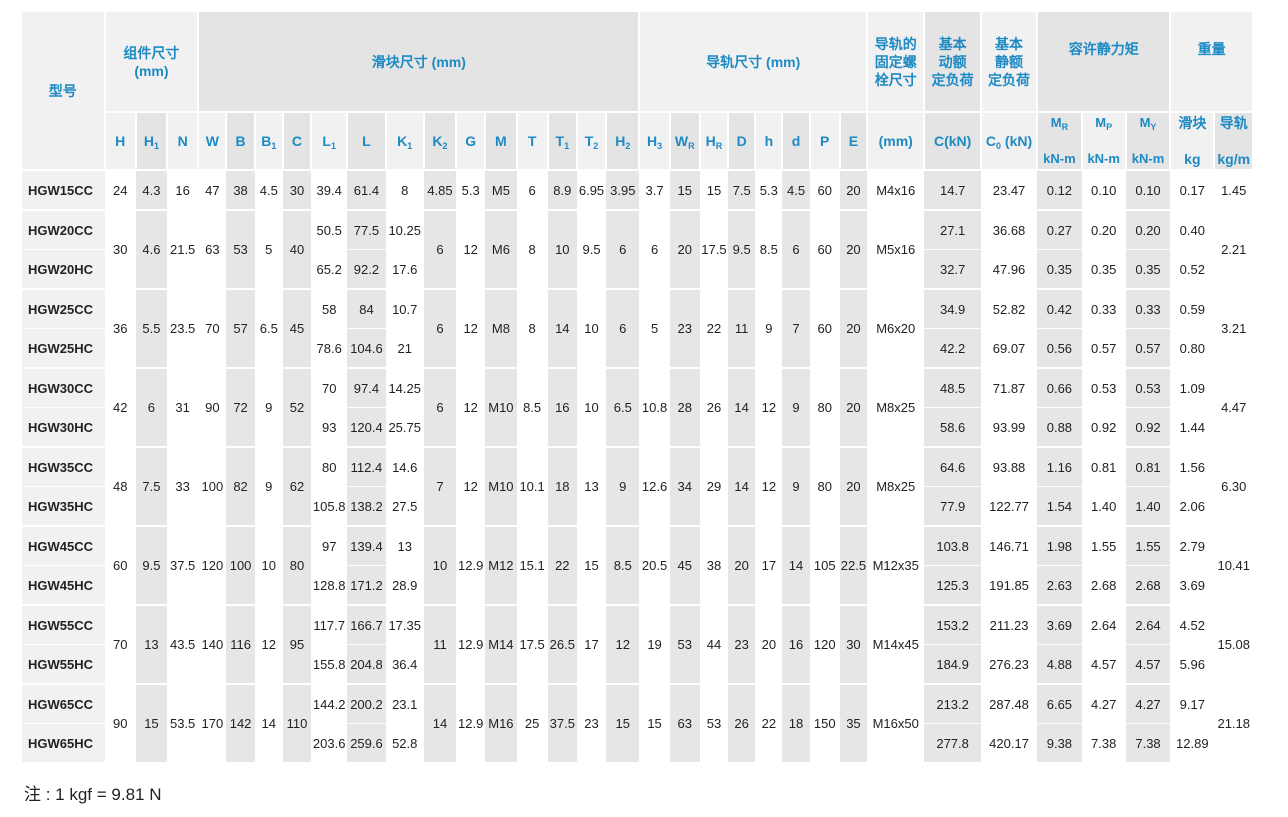 The height and width of the screenshot is (817, 1288). I want to click on cell-k1: 23.1, so click(404, 703).